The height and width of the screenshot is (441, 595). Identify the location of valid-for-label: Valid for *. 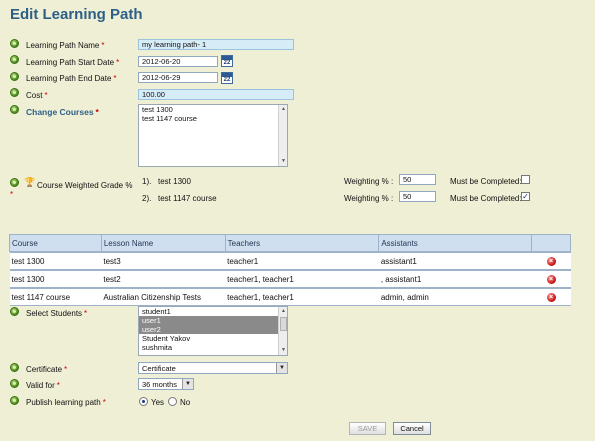
(43, 385).